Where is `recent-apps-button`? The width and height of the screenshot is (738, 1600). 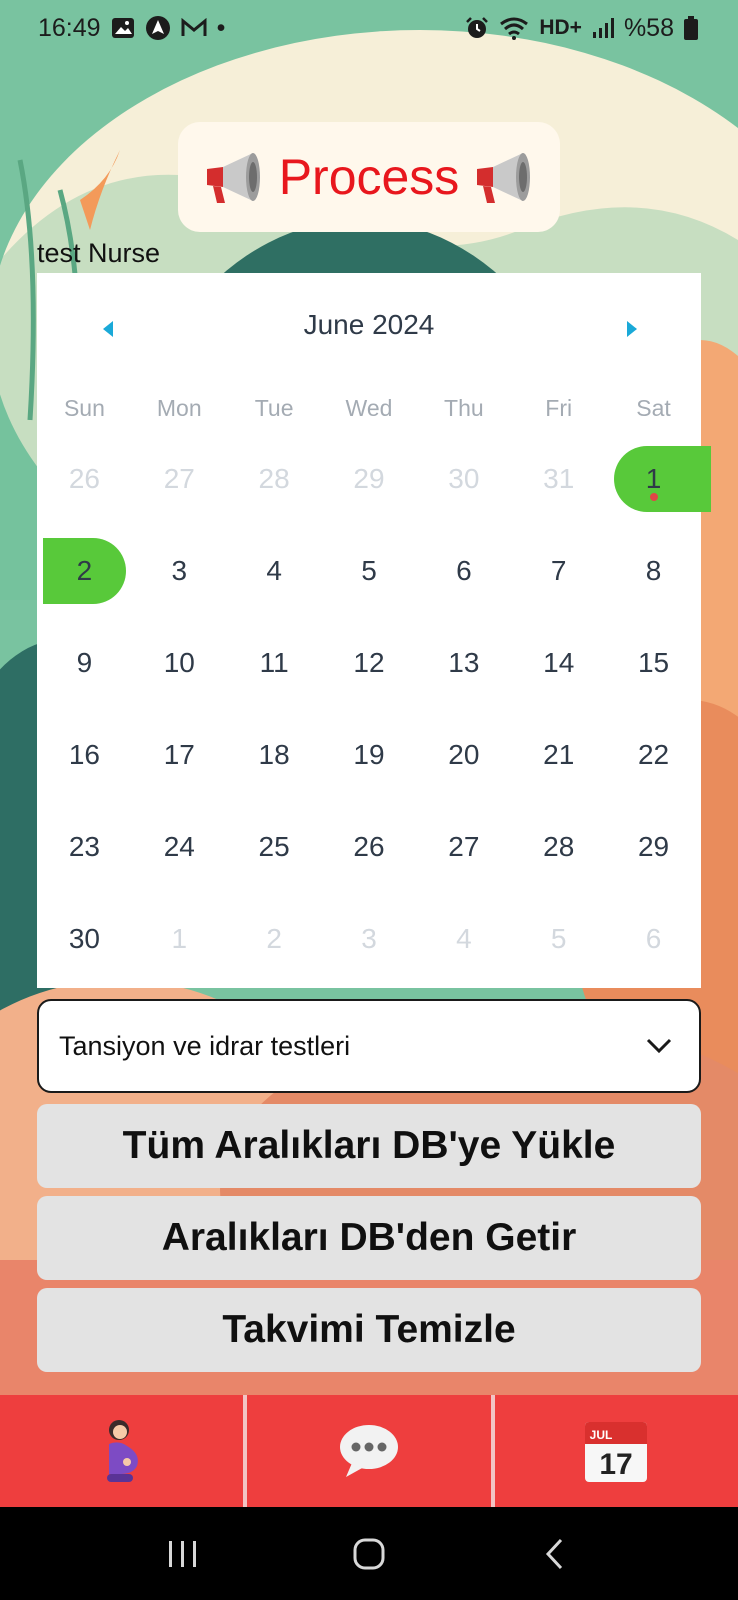
recent-apps-button is located at coordinates (183, 1554).